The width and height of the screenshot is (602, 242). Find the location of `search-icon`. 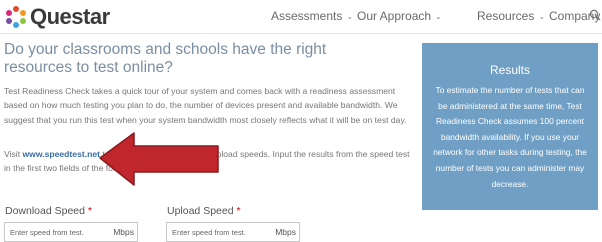

search-icon is located at coordinates (595, 15).